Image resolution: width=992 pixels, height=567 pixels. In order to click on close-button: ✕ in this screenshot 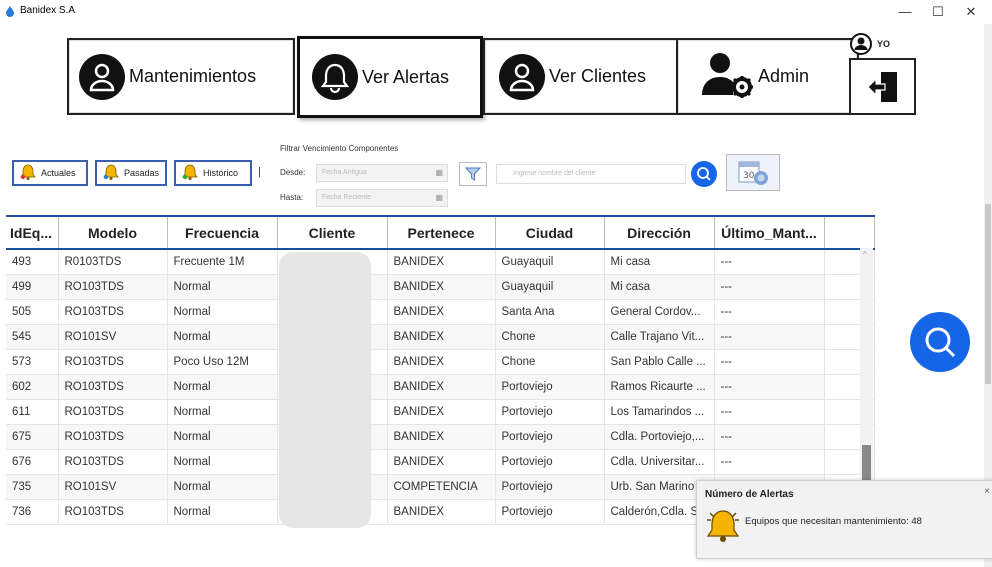, I will do `click(971, 12)`.